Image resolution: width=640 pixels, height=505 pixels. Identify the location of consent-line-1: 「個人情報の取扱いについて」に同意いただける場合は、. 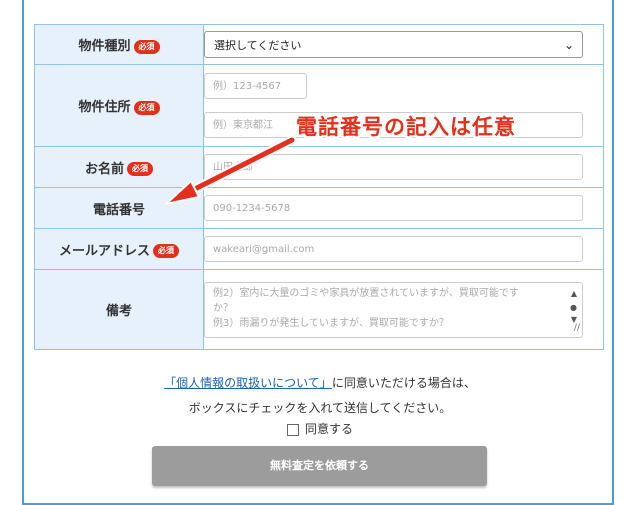
(320, 382).